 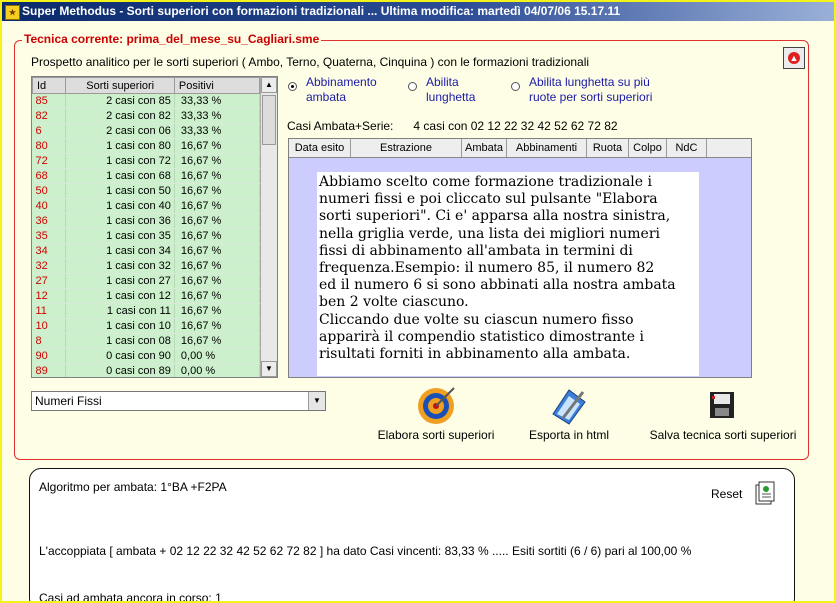 I want to click on radio-circle-selected, so click(x=292, y=86).